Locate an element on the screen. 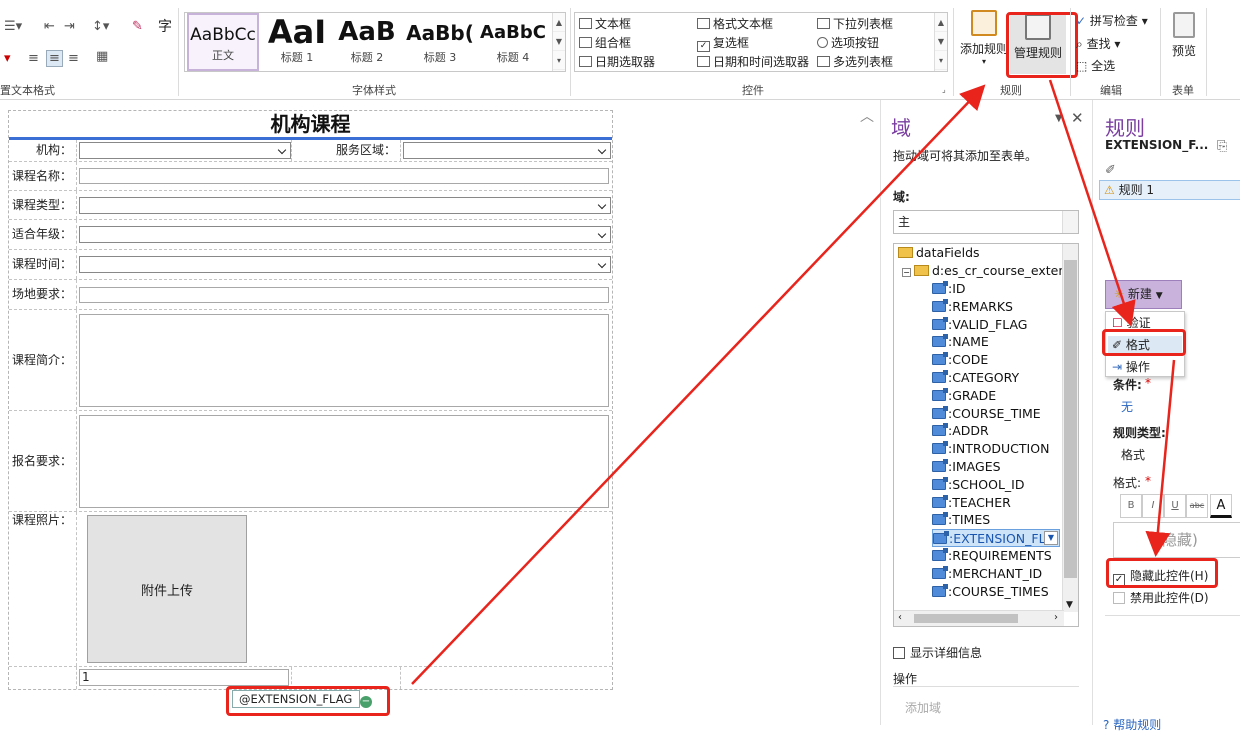  arrow-manage-to-format is located at coordinates (1092, 203).